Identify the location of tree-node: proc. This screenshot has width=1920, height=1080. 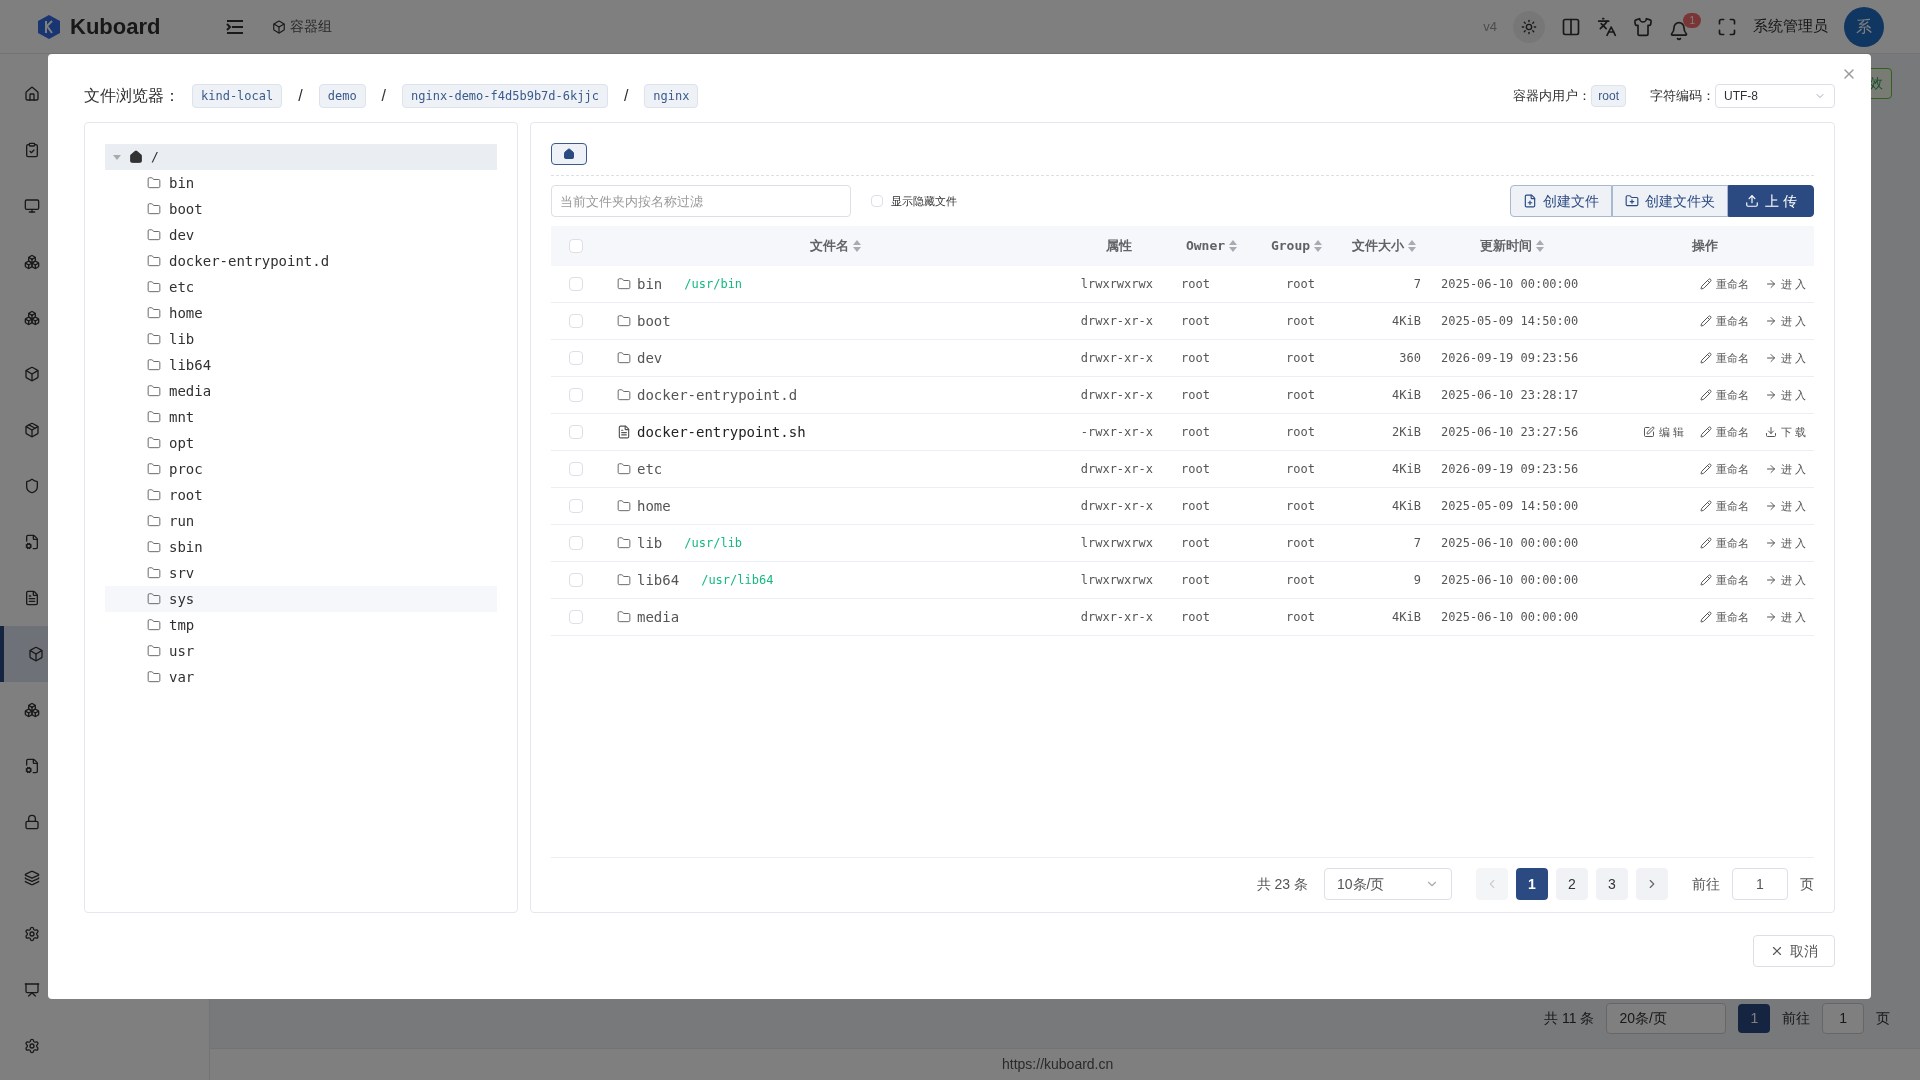
(301, 469).